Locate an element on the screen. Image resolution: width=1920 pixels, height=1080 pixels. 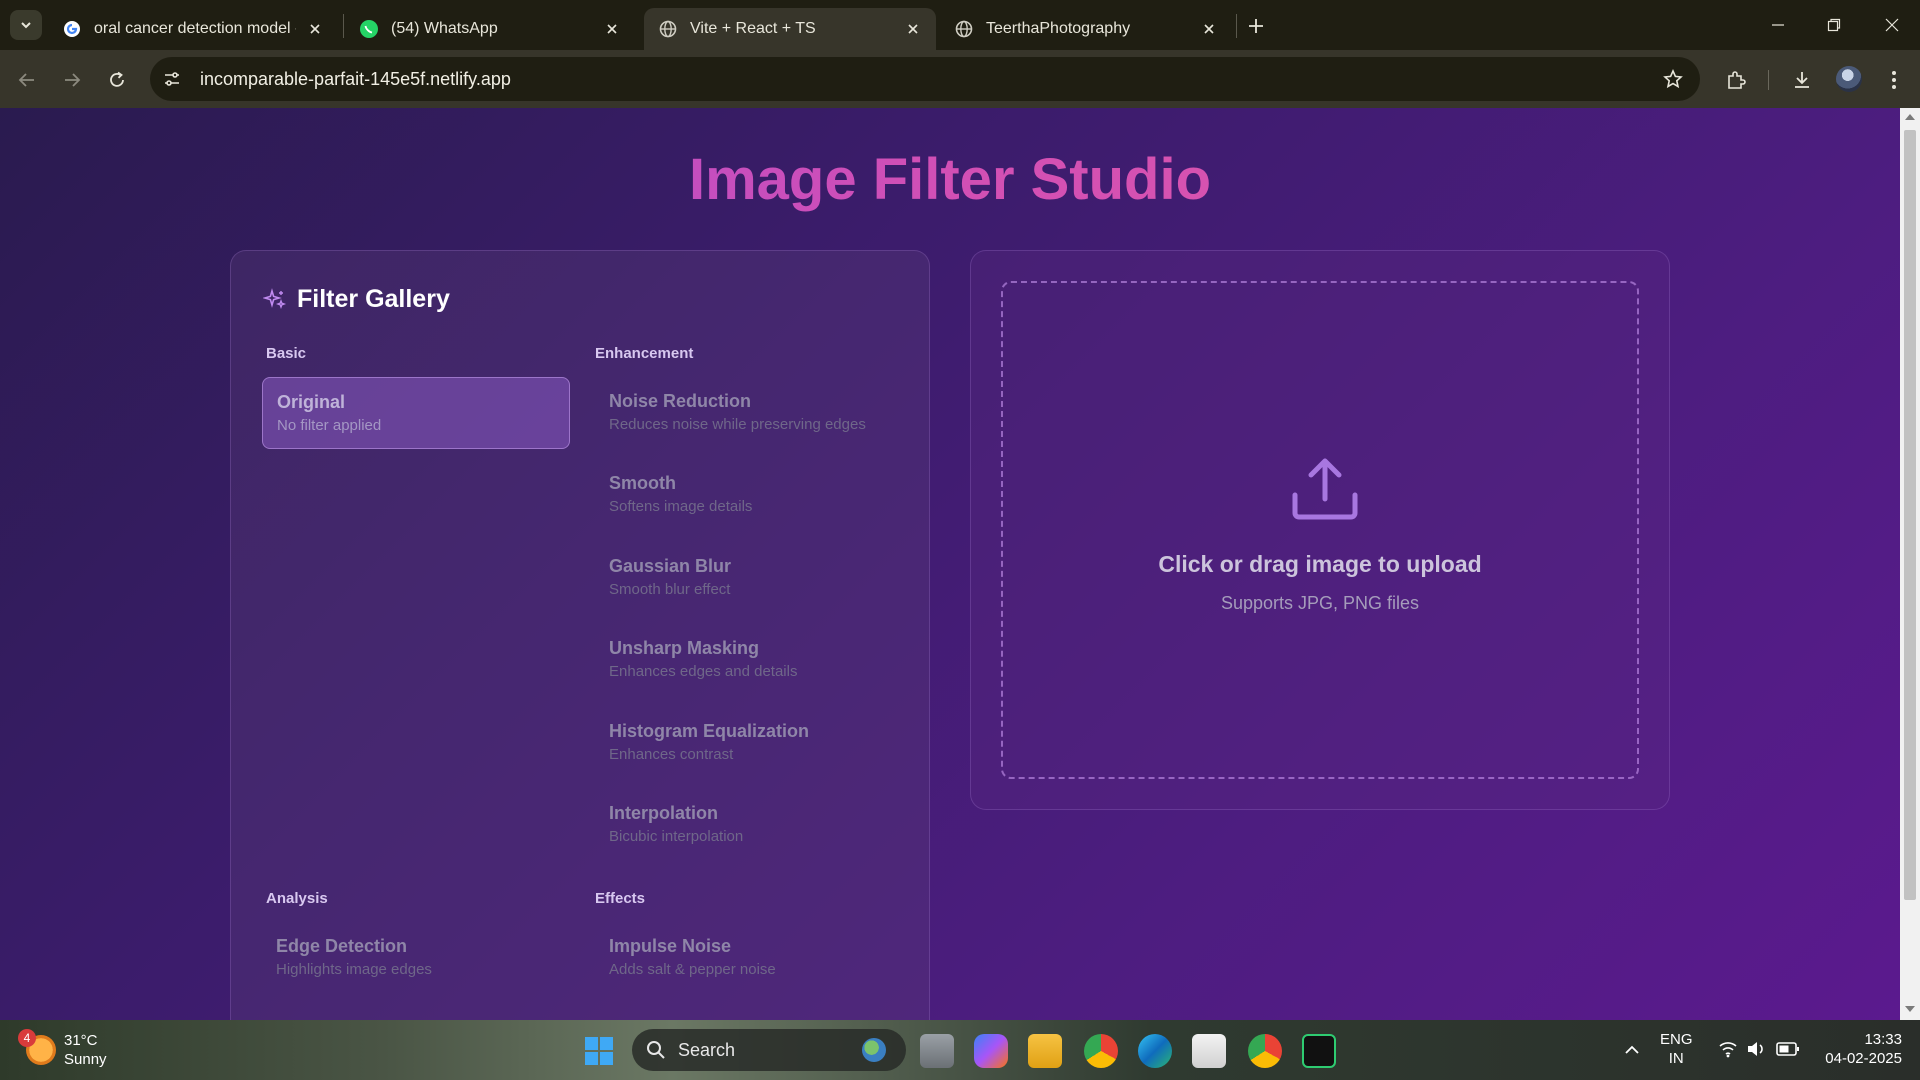
extensions-button is located at coordinates (1736, 80).